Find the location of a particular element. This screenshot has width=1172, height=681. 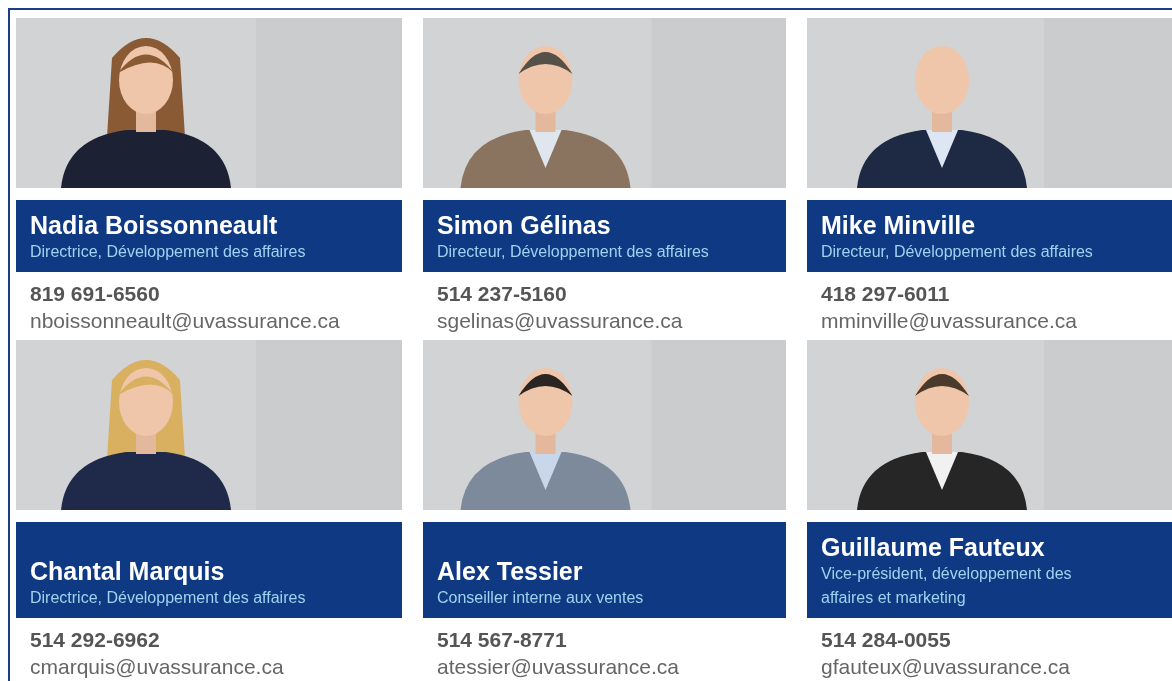

phone-number: 418 297-6011 is located at coordinates (886, 294).